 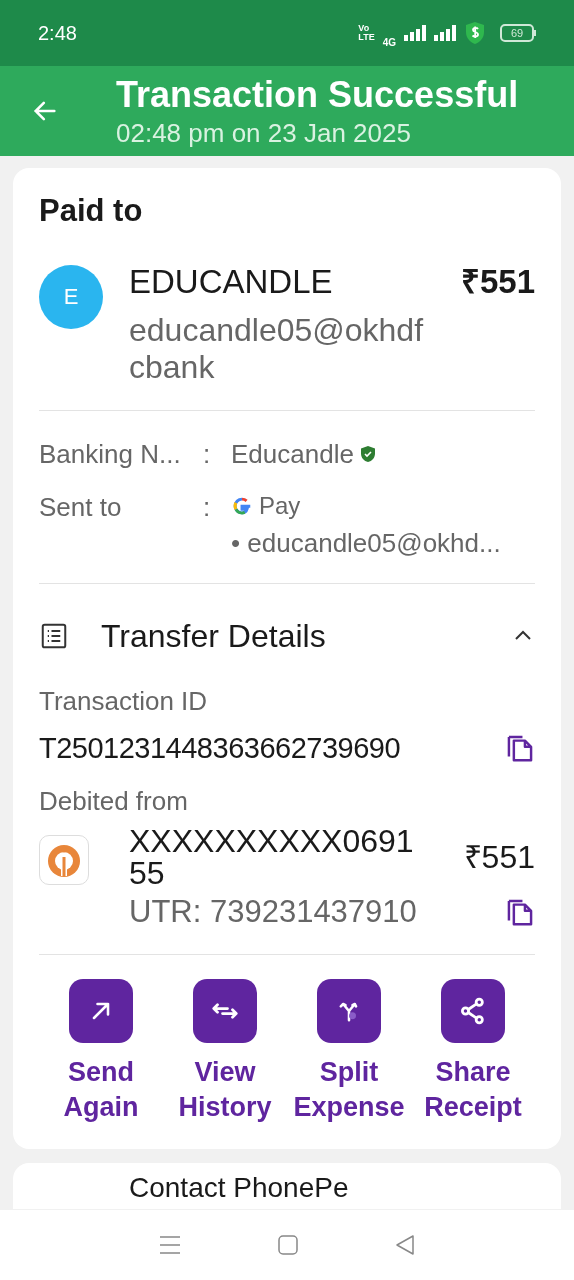 What do you see at coordinates (239, 1187) in the screenshot?
I see `contact-title: Contact PhonePe` at bounding box center [239, 1187].